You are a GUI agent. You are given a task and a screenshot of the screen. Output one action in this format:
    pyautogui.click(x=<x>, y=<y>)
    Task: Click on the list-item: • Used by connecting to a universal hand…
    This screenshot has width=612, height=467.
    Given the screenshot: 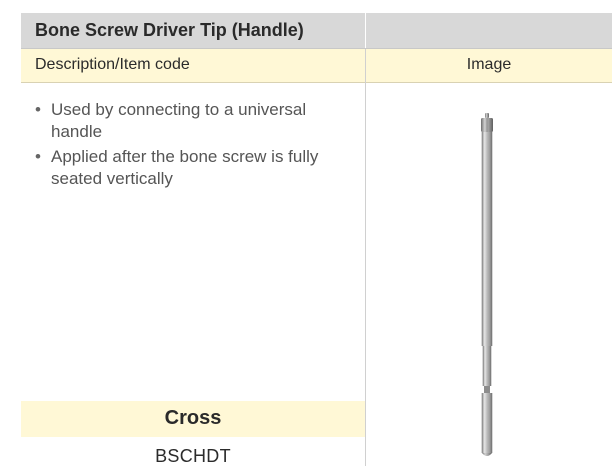 What is the action you would take?
    pyautogui.click(x=195, y=121)
    